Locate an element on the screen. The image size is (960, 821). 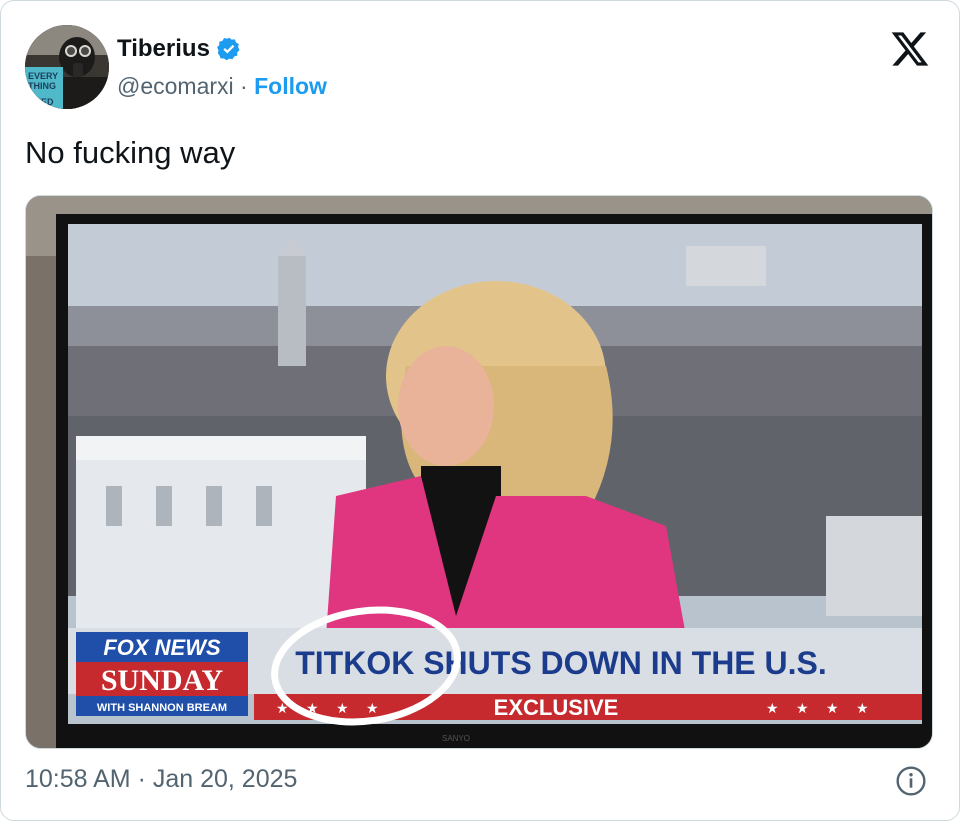
handle-line: @ecomarxi · Follow is located at coordinates (222, 86).